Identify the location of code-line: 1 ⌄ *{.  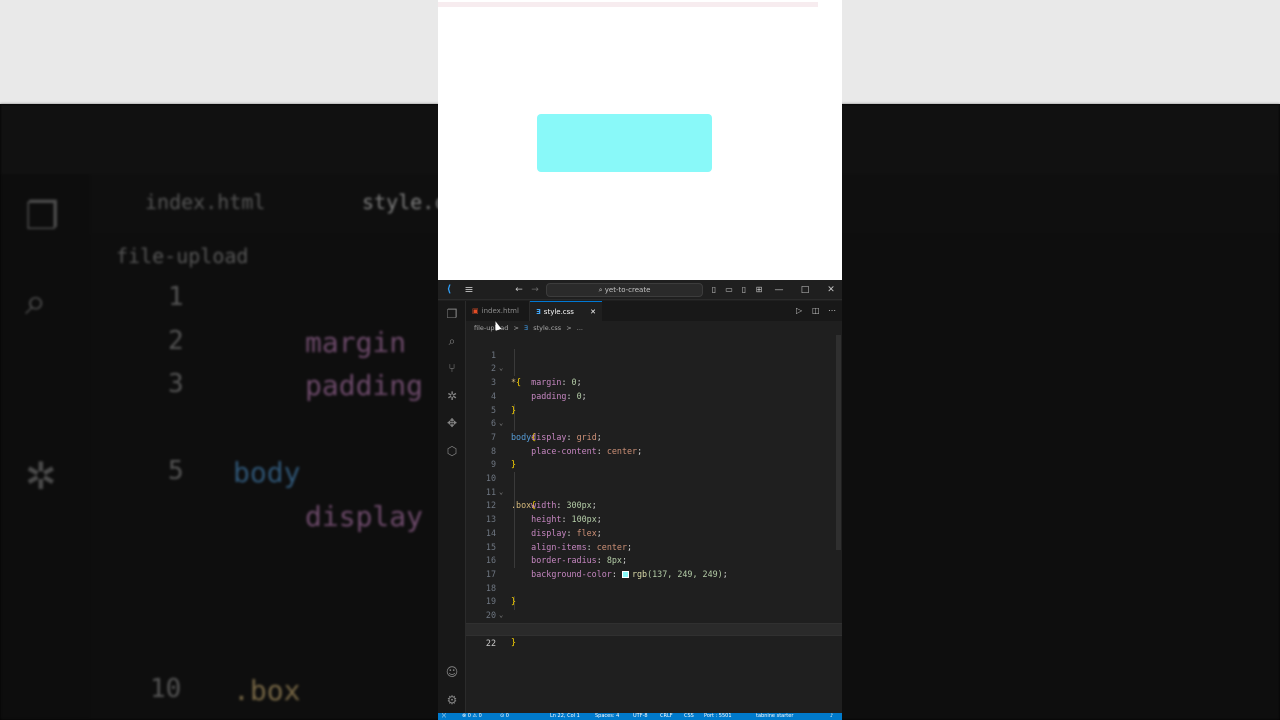
(654, 361).